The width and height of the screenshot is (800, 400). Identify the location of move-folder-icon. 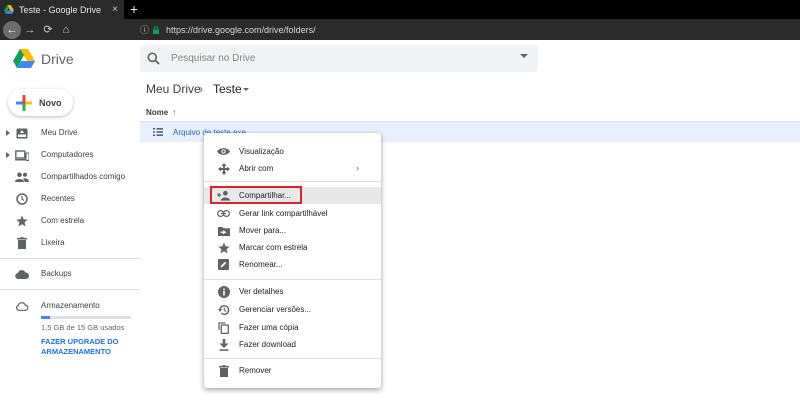
(223, 230).